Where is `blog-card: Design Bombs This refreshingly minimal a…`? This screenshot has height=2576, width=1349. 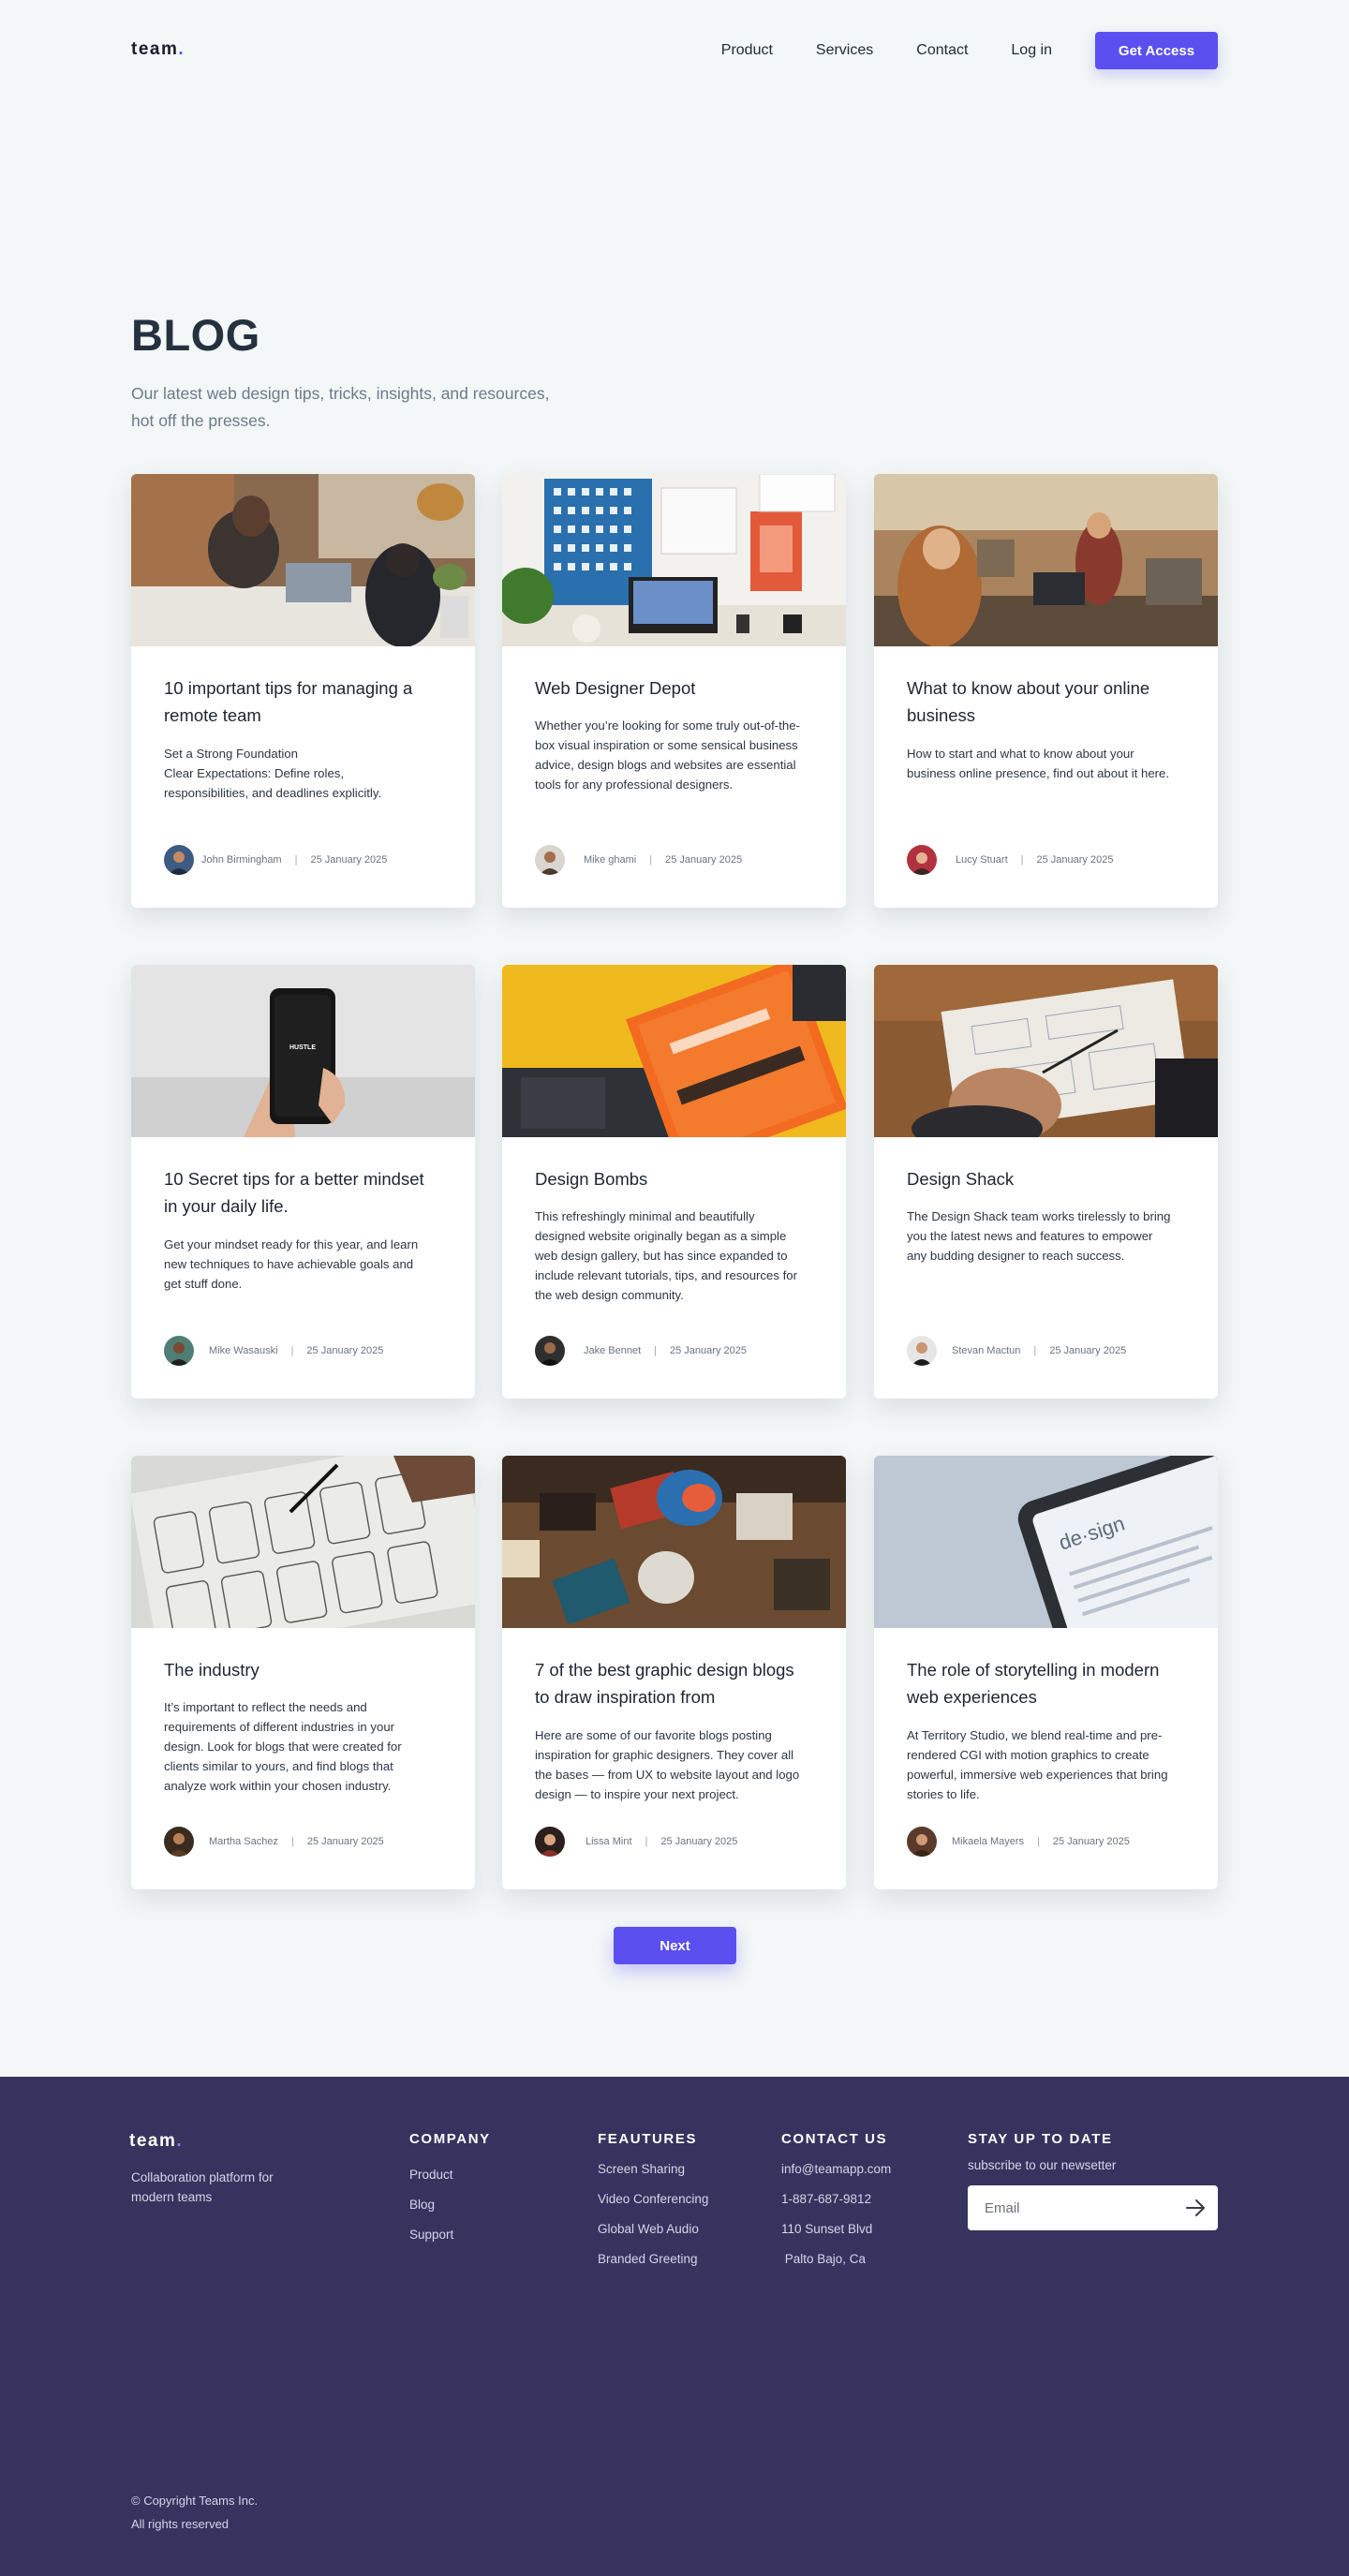
blog-card: Design Bombs This refreshingly minimal a… is located at coordinates (674, 1182).